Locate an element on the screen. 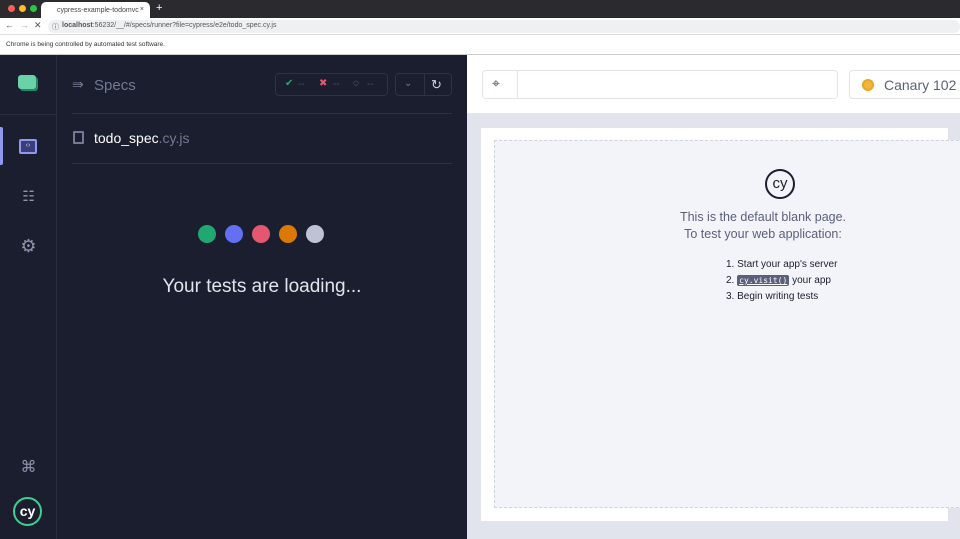  step-2: 2. cy.visit() your app is located at coordinates (778, 280).